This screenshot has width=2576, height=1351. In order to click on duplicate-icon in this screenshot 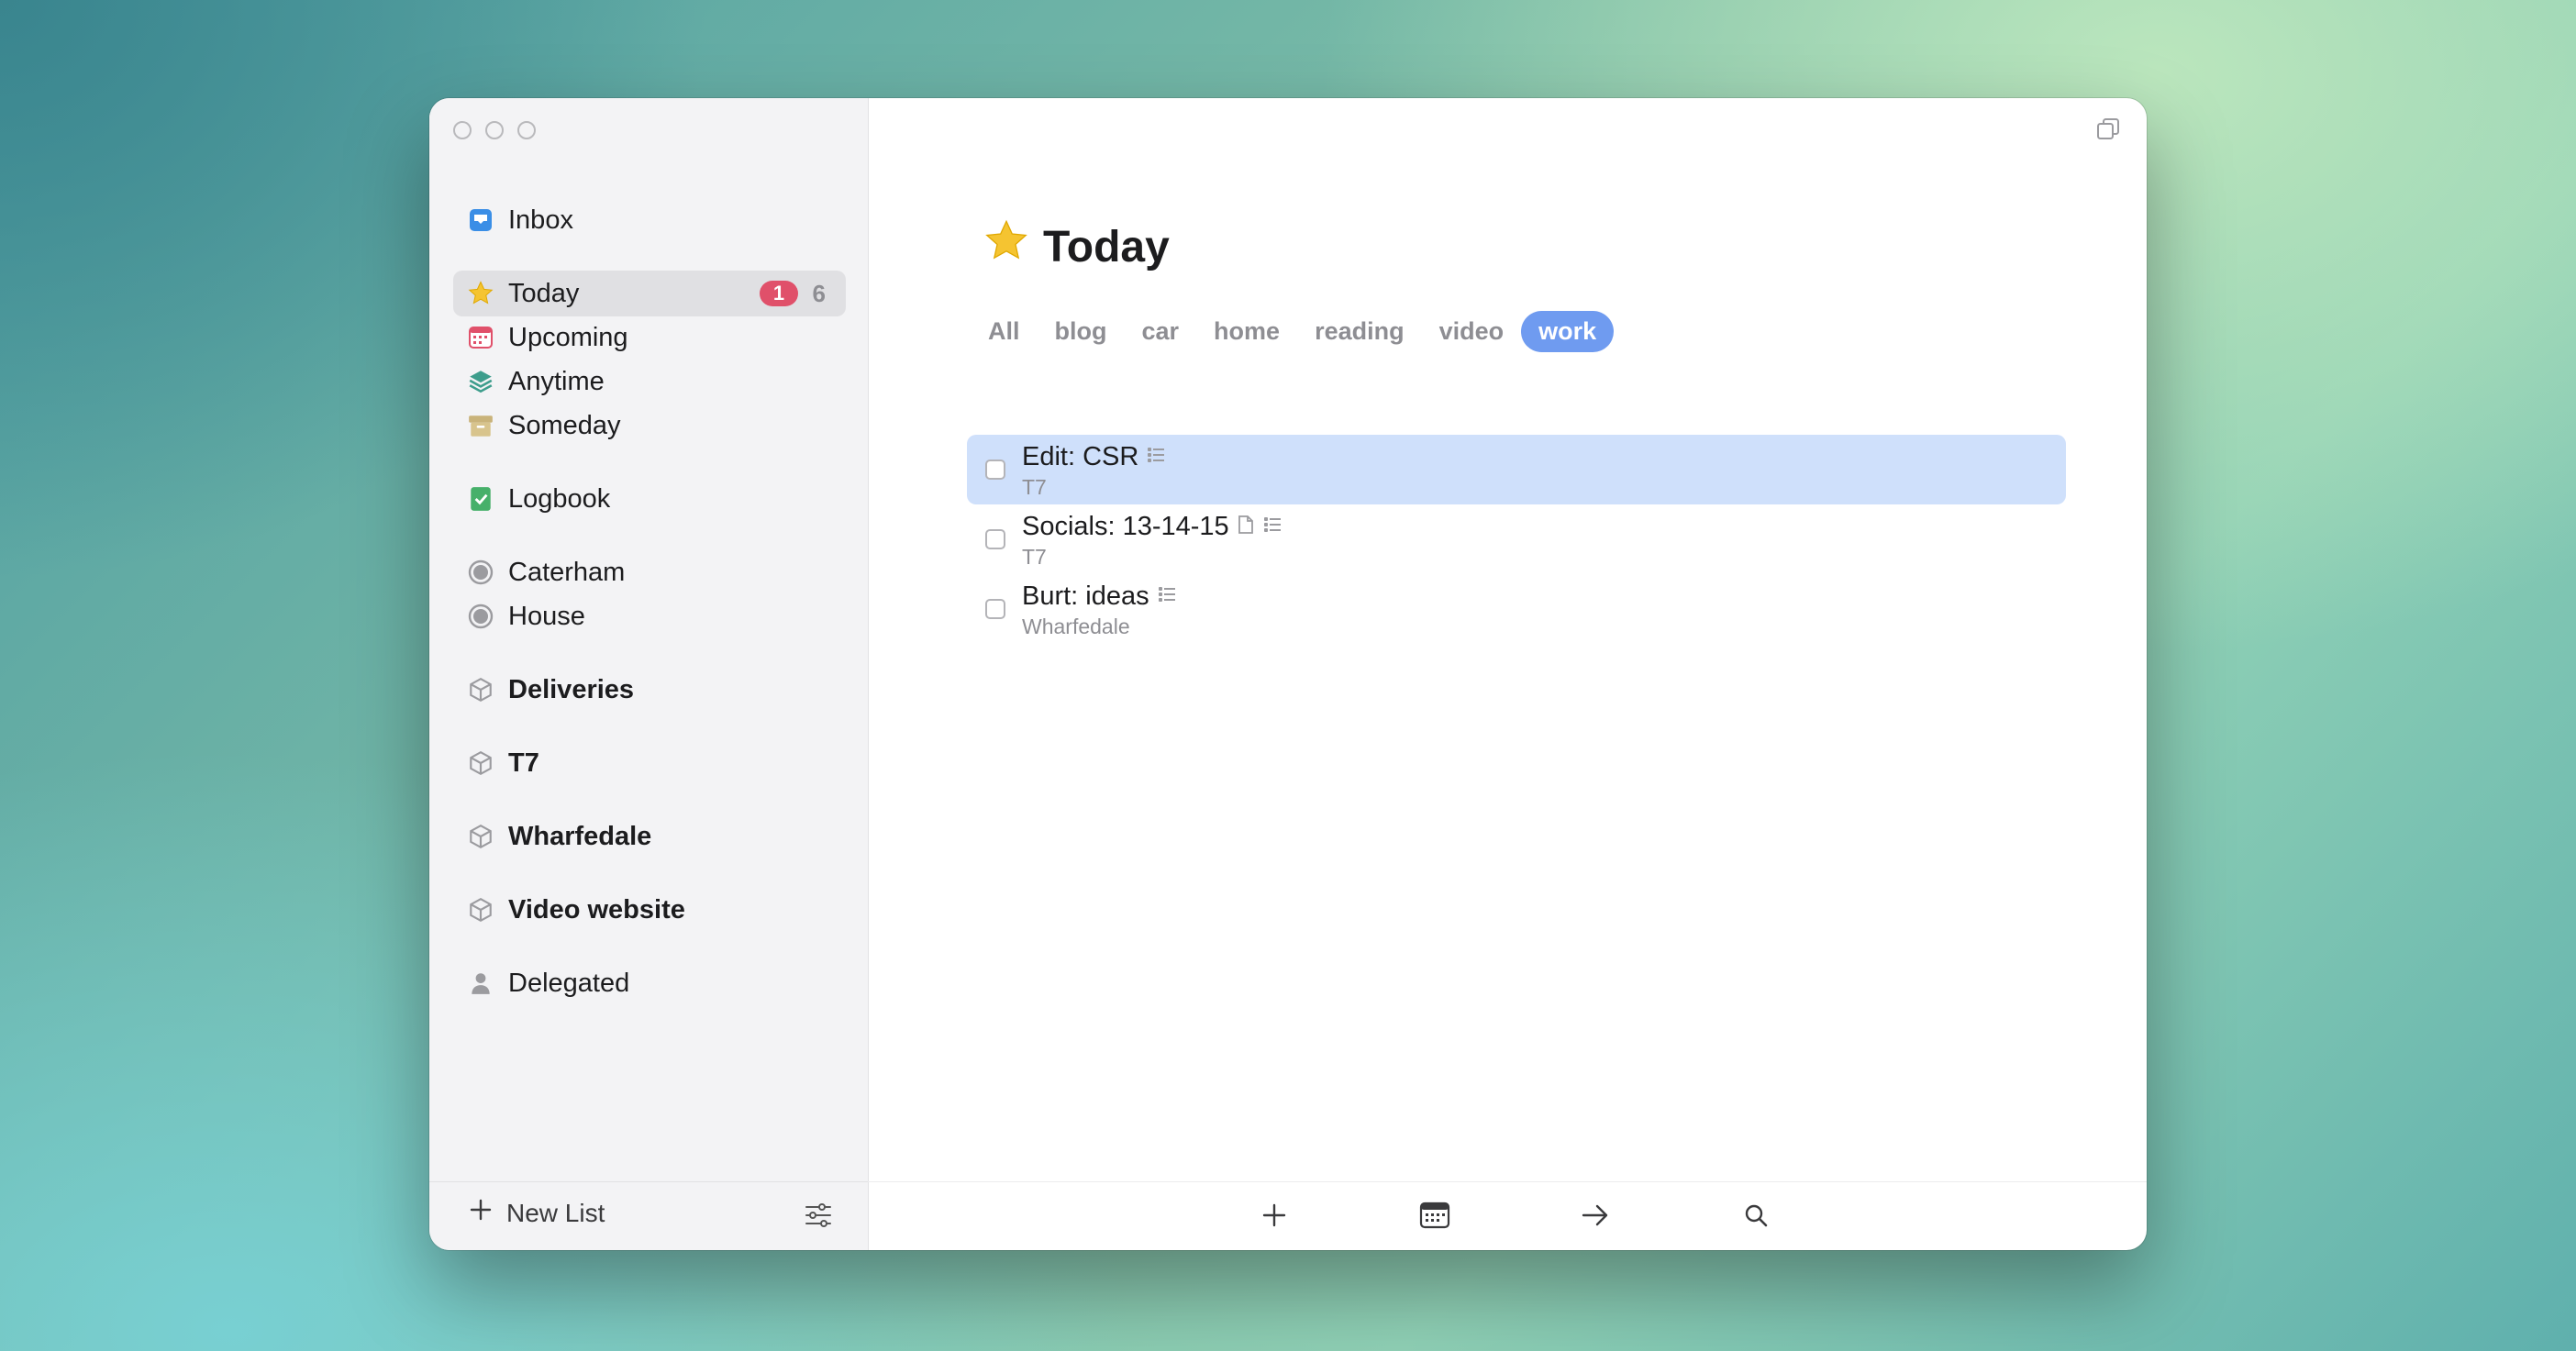, I will do `click(2108, 132)`.